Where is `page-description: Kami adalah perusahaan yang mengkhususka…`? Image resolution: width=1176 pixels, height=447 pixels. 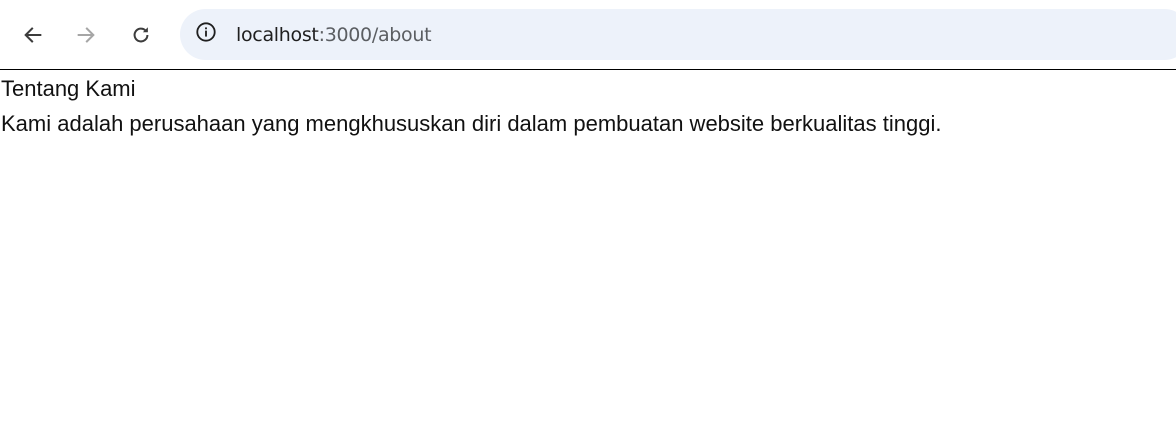 page-description: Kami adalah perusahaan yang mengkhususka… is located at coordinates (471, 123).